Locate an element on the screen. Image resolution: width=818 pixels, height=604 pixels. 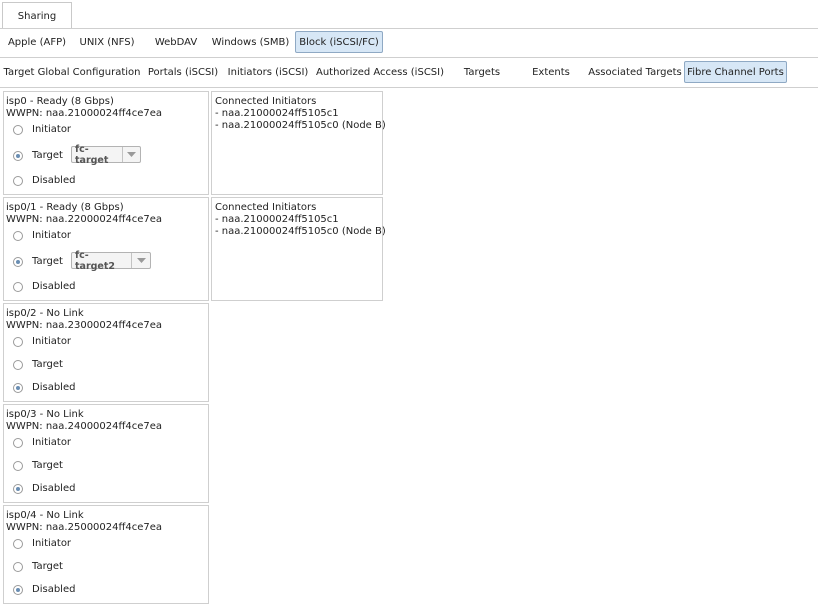
port-wwpn: WWPN: naa.21000024ff4ce7ea is located at coordinates (84, 113).